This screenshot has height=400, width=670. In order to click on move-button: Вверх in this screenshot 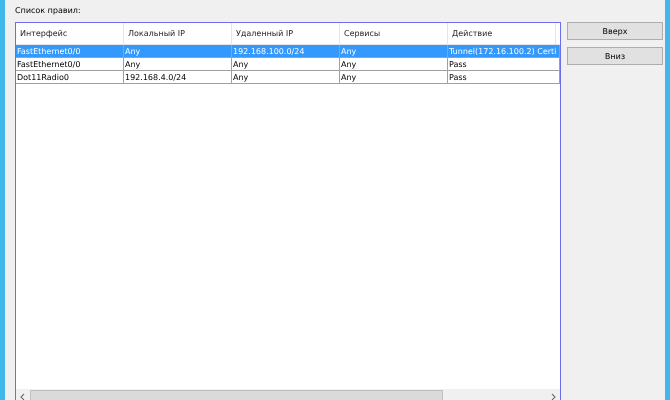, I will do `click(615, 31)`.